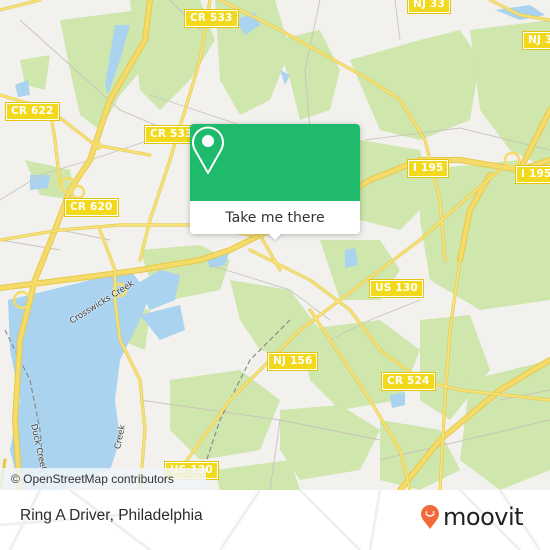 Image resolution: width=550 pixels, height=550 pixels. What do you see at coordinates (408, 381) in the screenshot?
I see `road-label-cr524: CR 524` at bounding box center [408, 381].